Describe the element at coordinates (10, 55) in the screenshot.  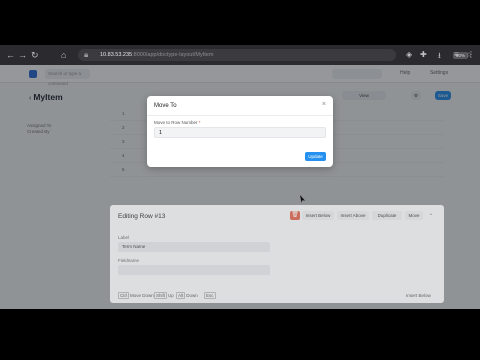
I see `back-icon: ←` at that location.